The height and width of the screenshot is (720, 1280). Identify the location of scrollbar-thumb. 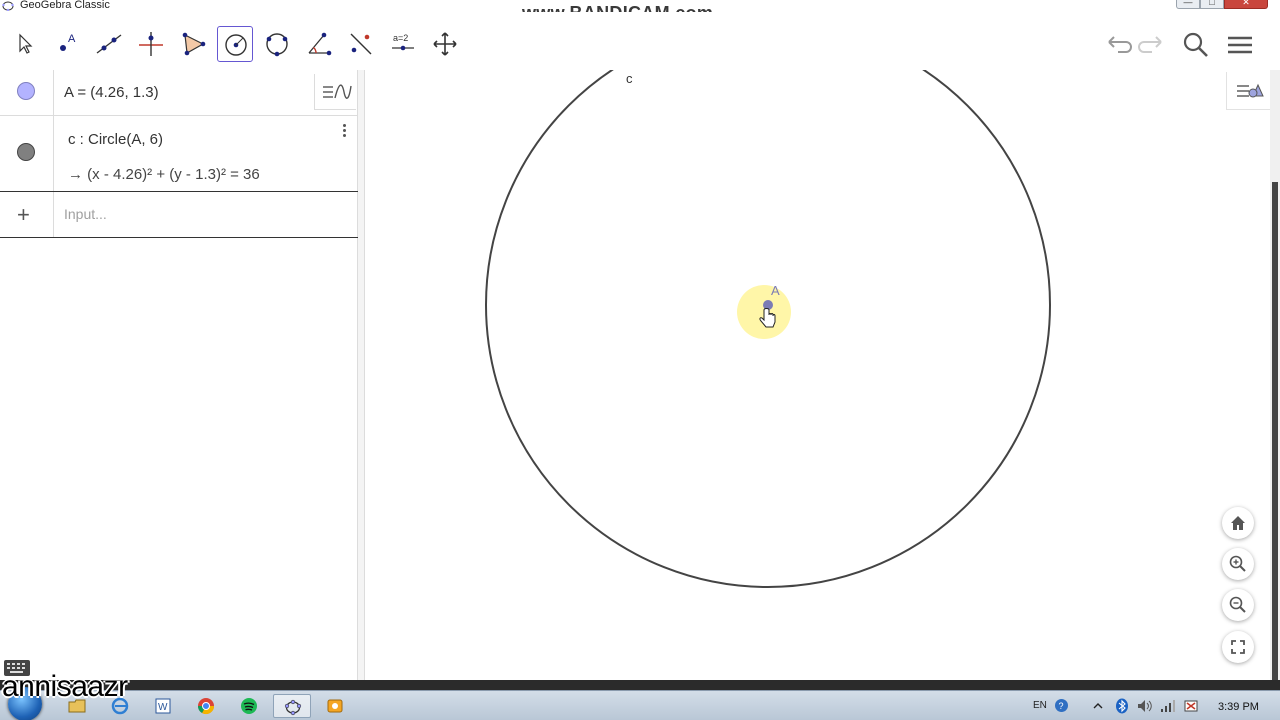
(1275, 431).